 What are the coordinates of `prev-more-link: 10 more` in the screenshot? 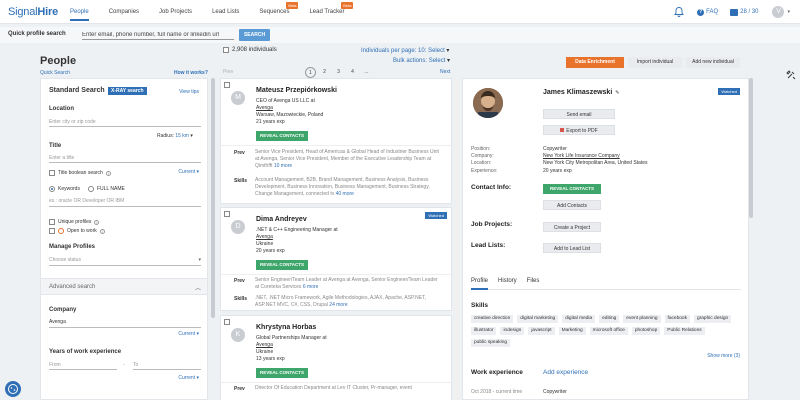 It's located at (283, 166).